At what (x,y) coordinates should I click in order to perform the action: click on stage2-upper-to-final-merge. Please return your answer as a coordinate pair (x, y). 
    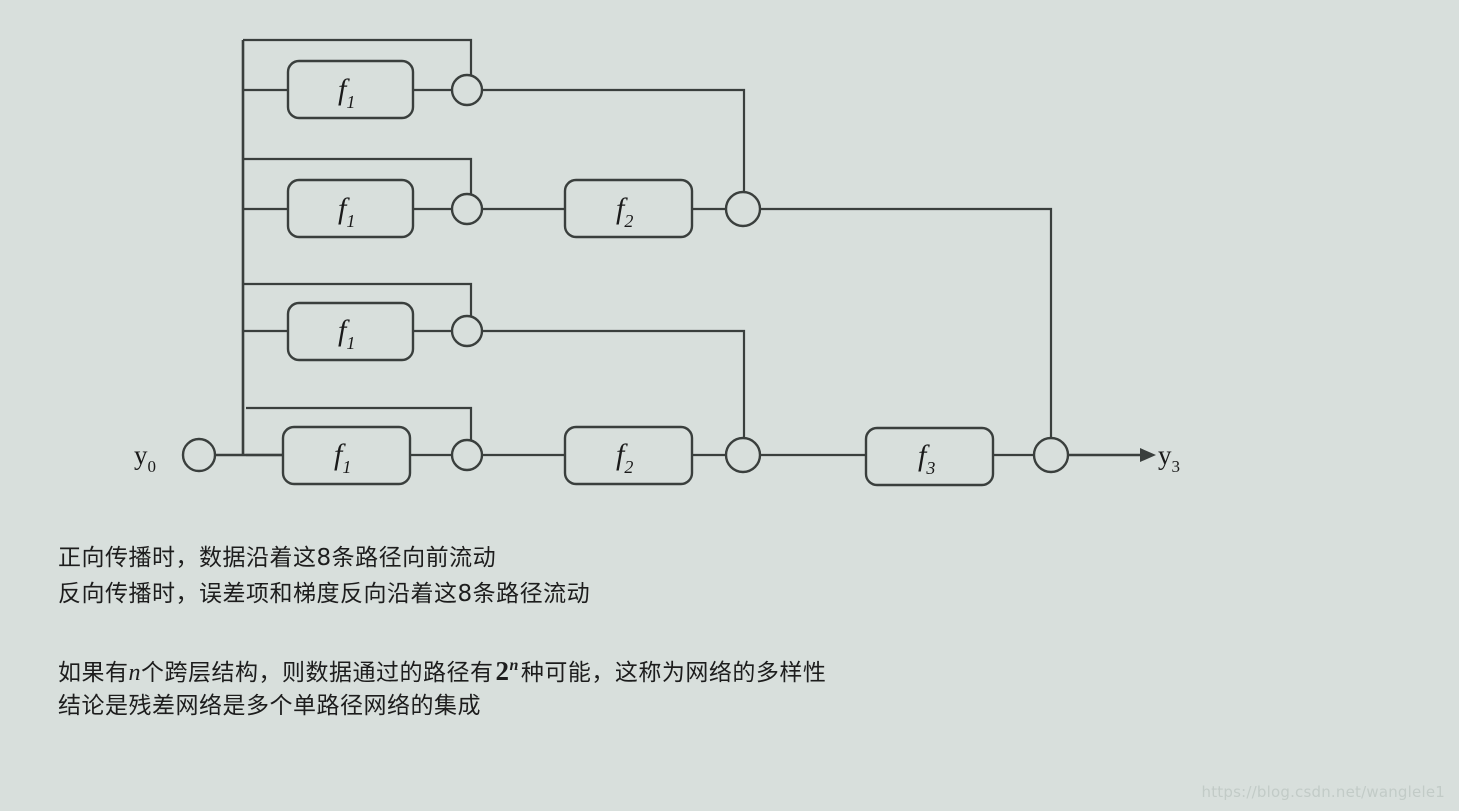
    Looking at the image, I should click on (906, 322).